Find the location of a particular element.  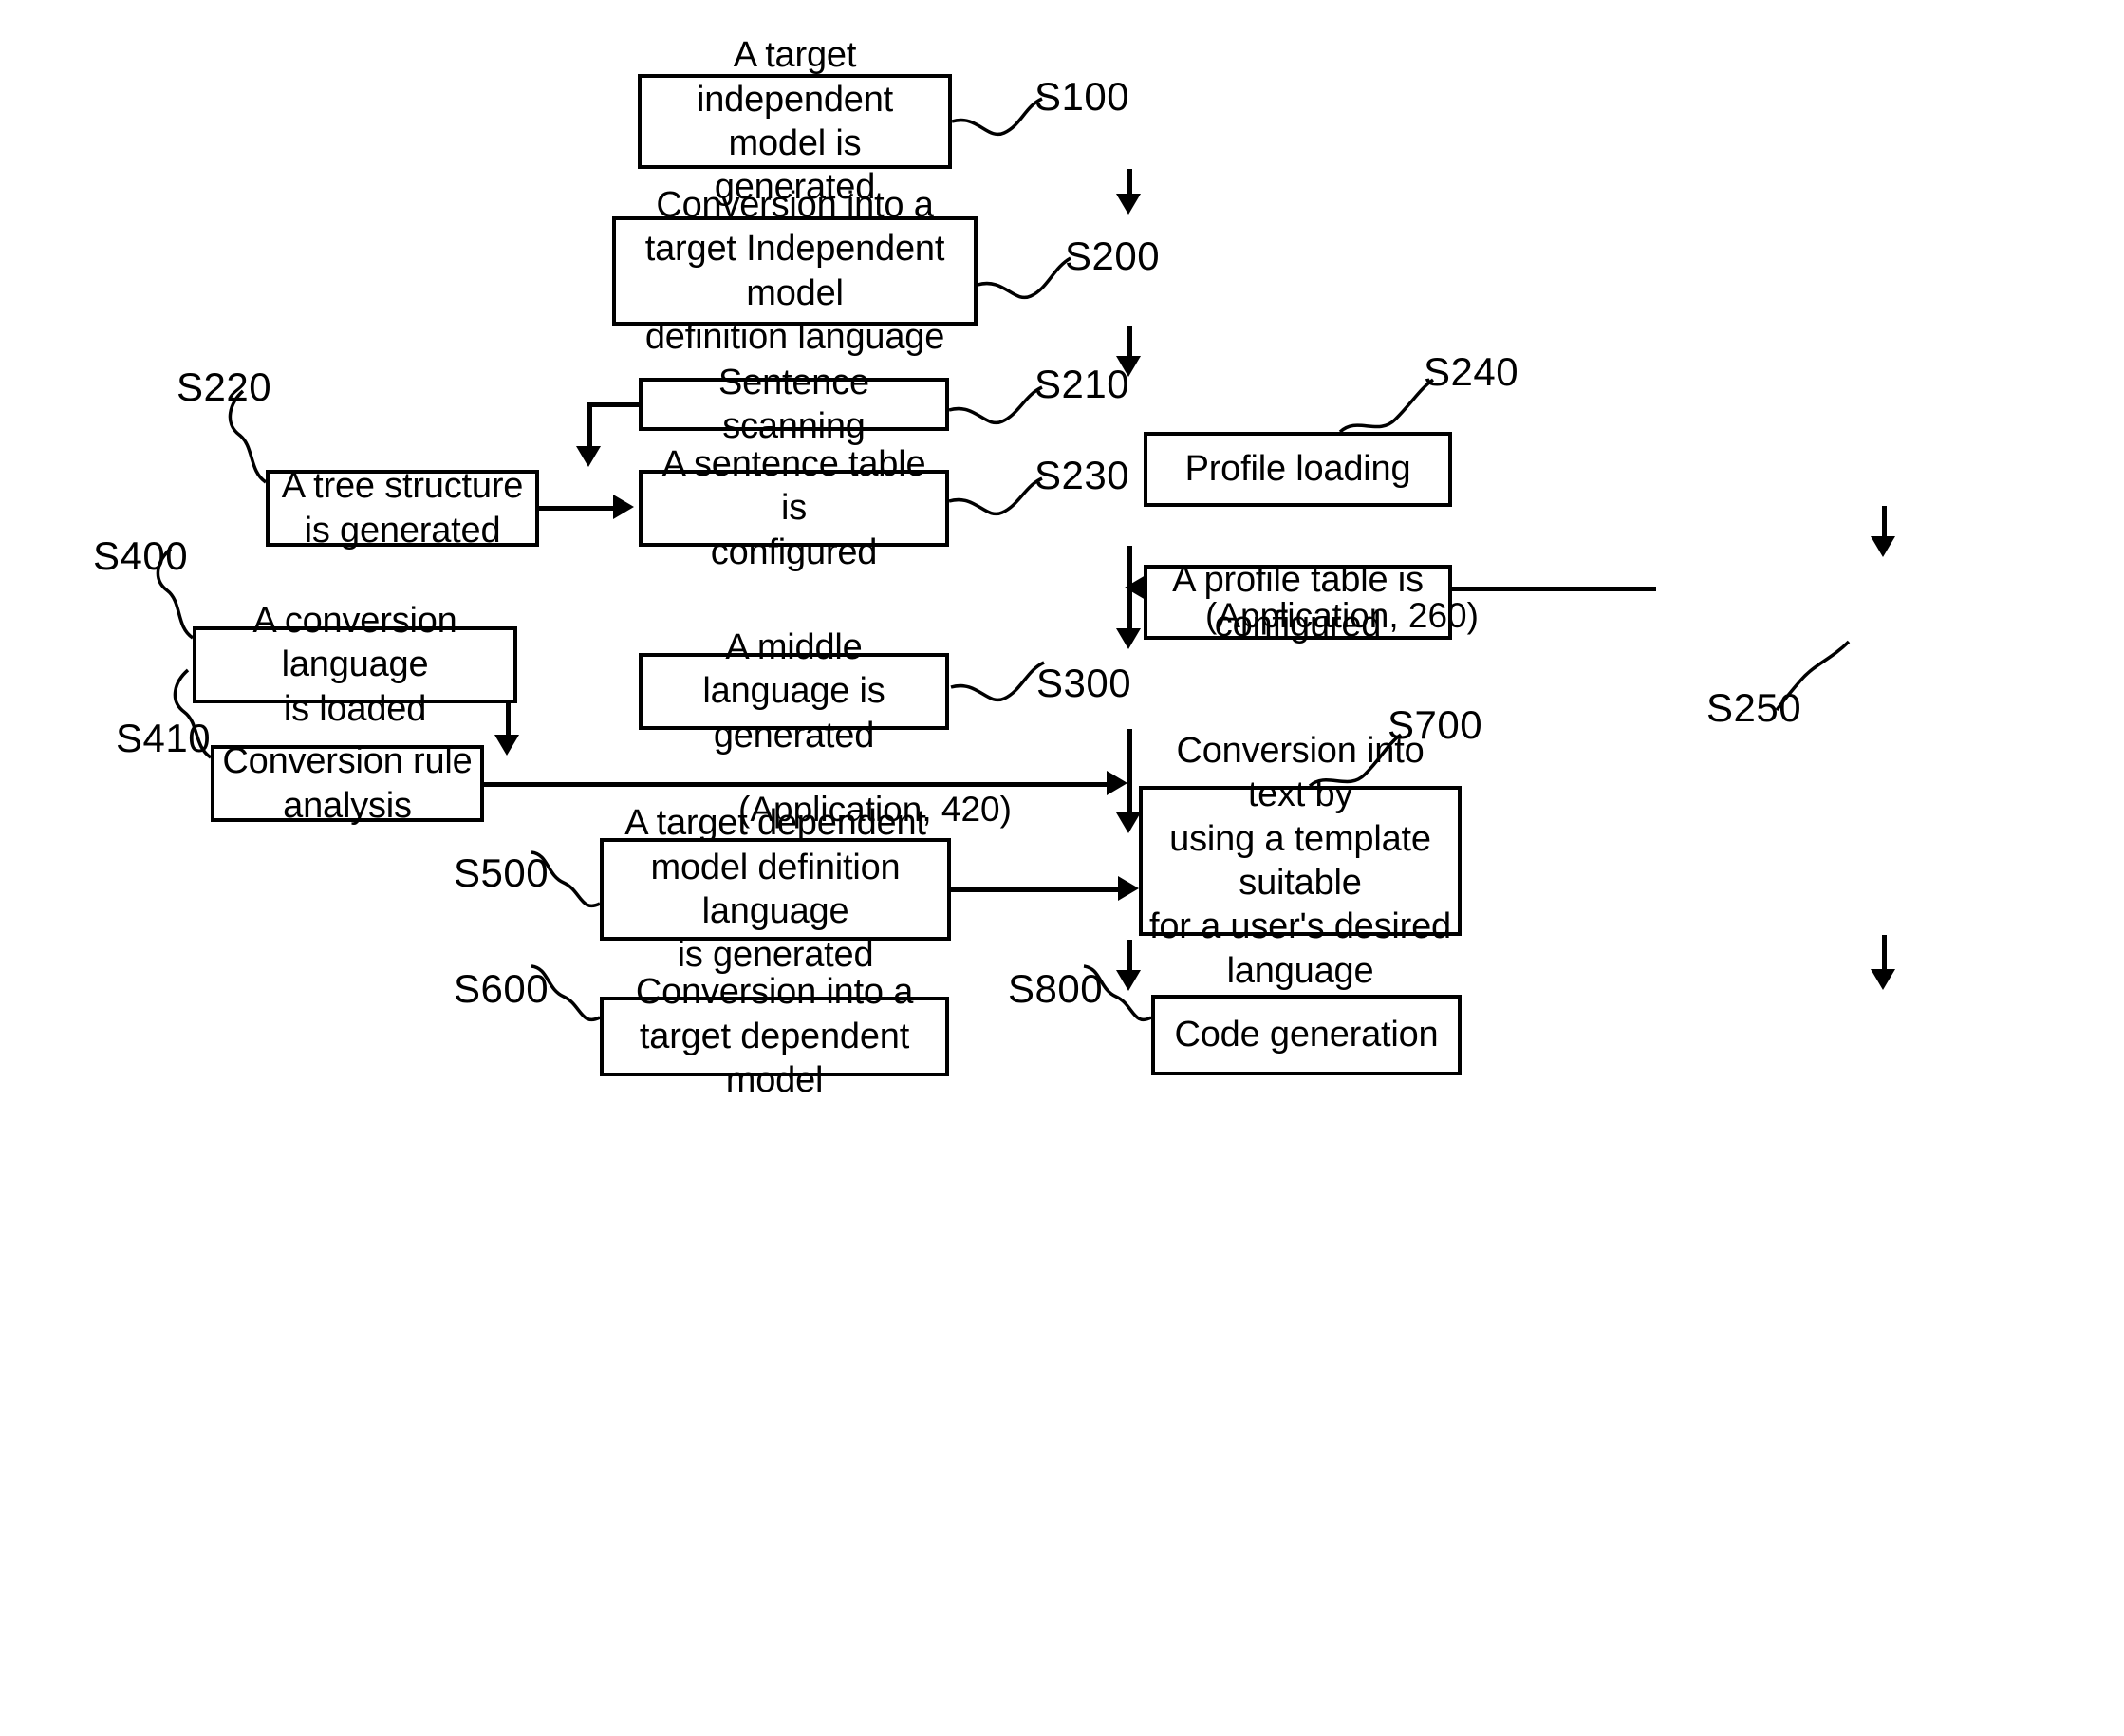

reference-numeral-s250: S250 is located at coordinates (1754, 708).